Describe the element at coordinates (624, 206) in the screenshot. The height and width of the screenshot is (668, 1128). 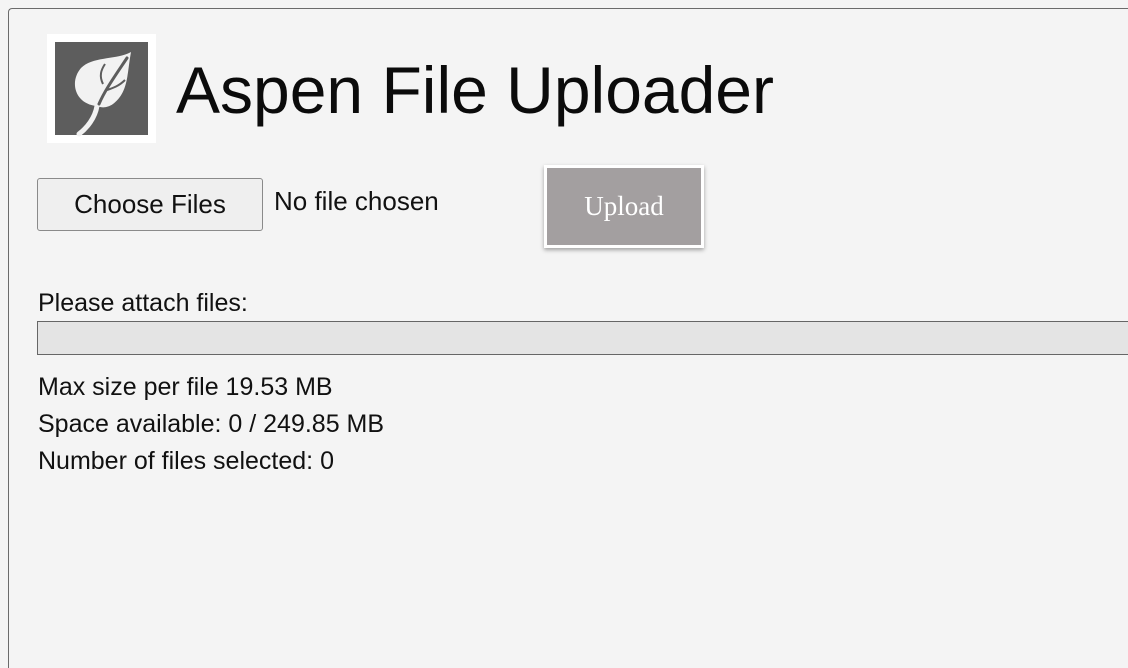
I see `upload-button: Upload` at that location.